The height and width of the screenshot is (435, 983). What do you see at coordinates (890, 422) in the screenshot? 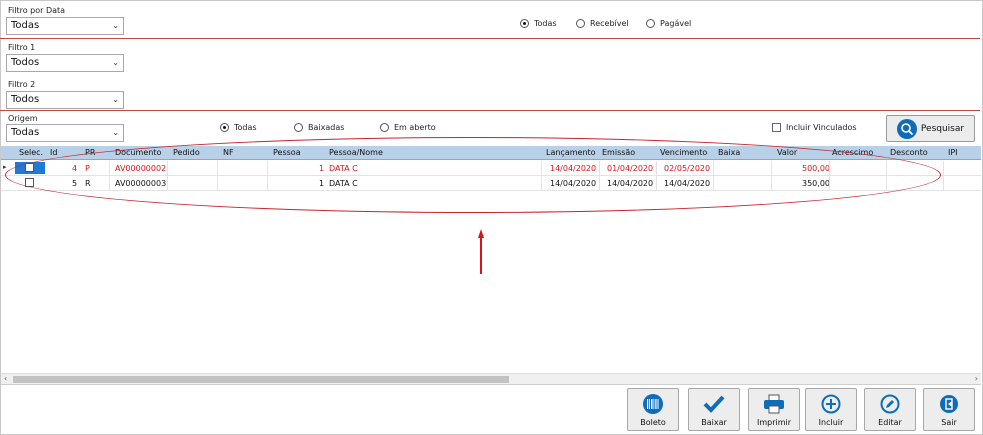
I see `editar-label: Editar` at bounding box center [890, 422].